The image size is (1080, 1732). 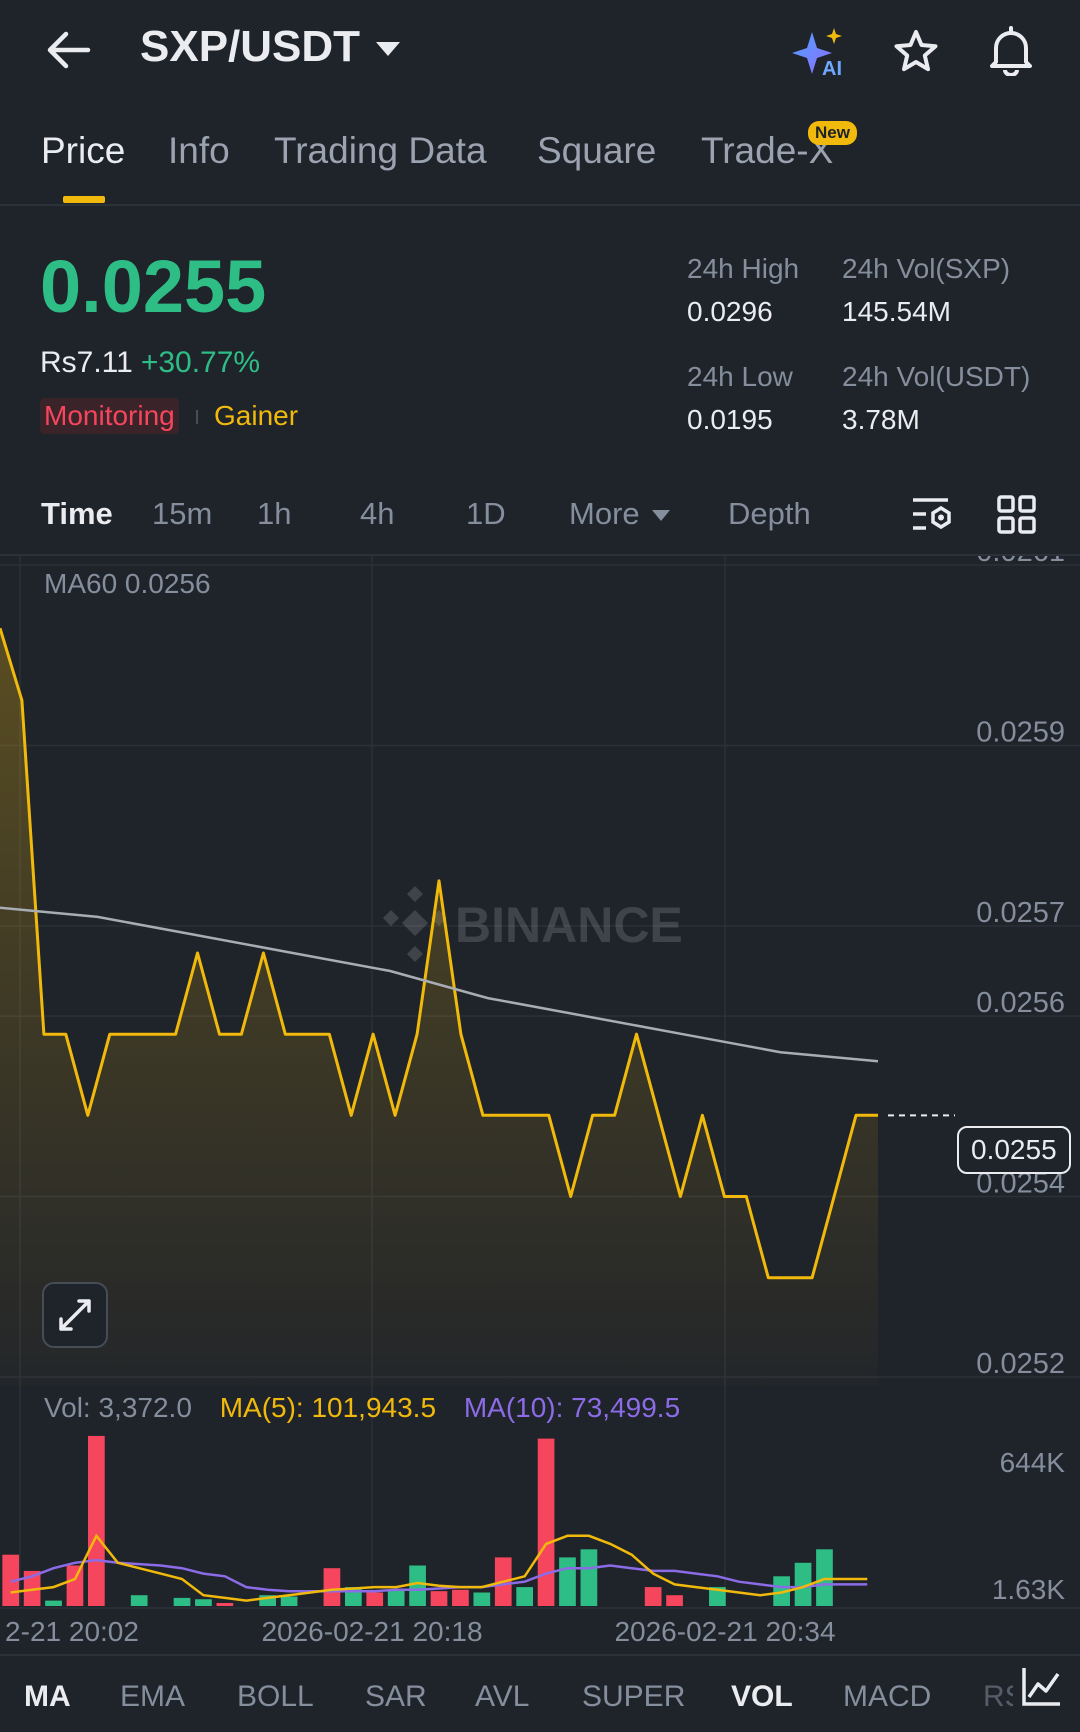 I want to click on indicator-ma: MA, so click(x=47, y=1697).